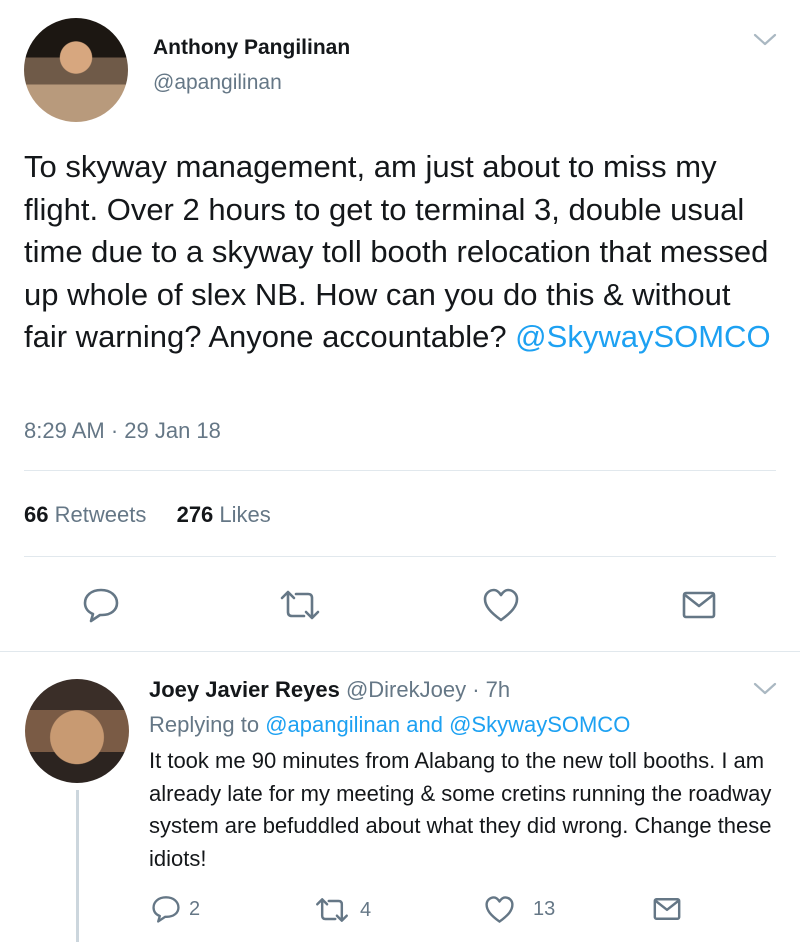  What do you see at coordinates (519, 909) in the screenshot?
I see `reply-like-button: 13` at bounding box center [519, 909].